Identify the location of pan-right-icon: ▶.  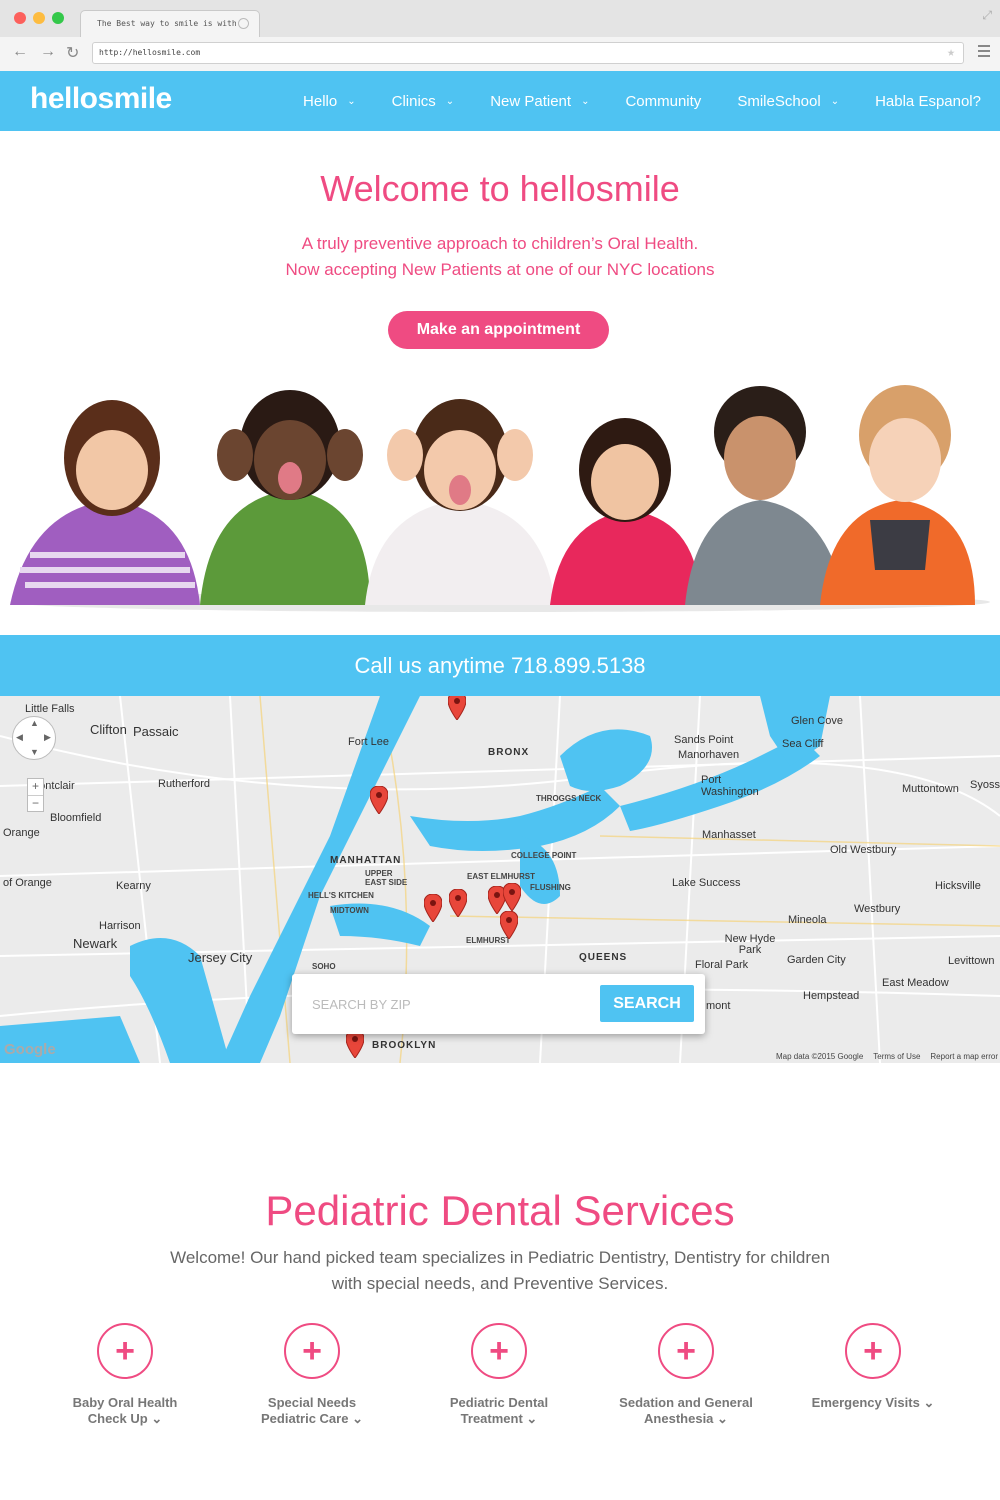
(47, 737).